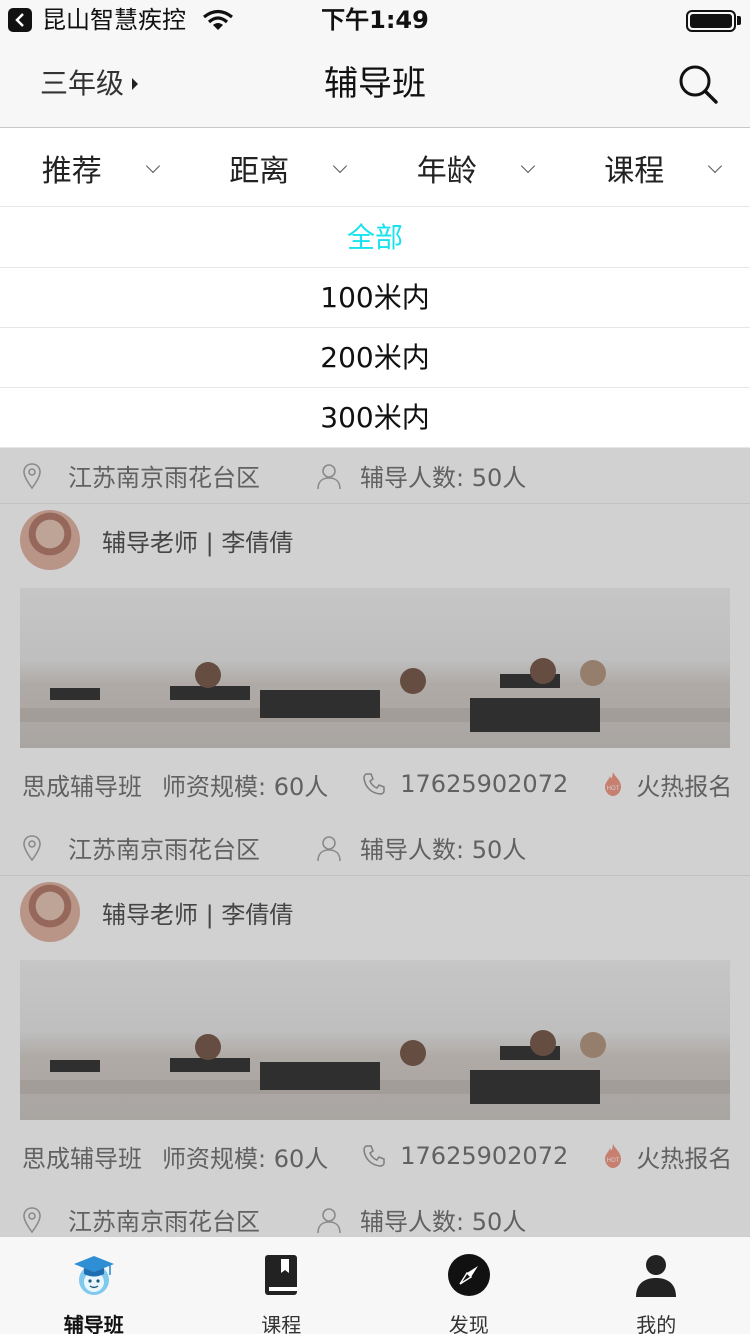  I want to click on tab-mine: 我的, so click(656, 1285).